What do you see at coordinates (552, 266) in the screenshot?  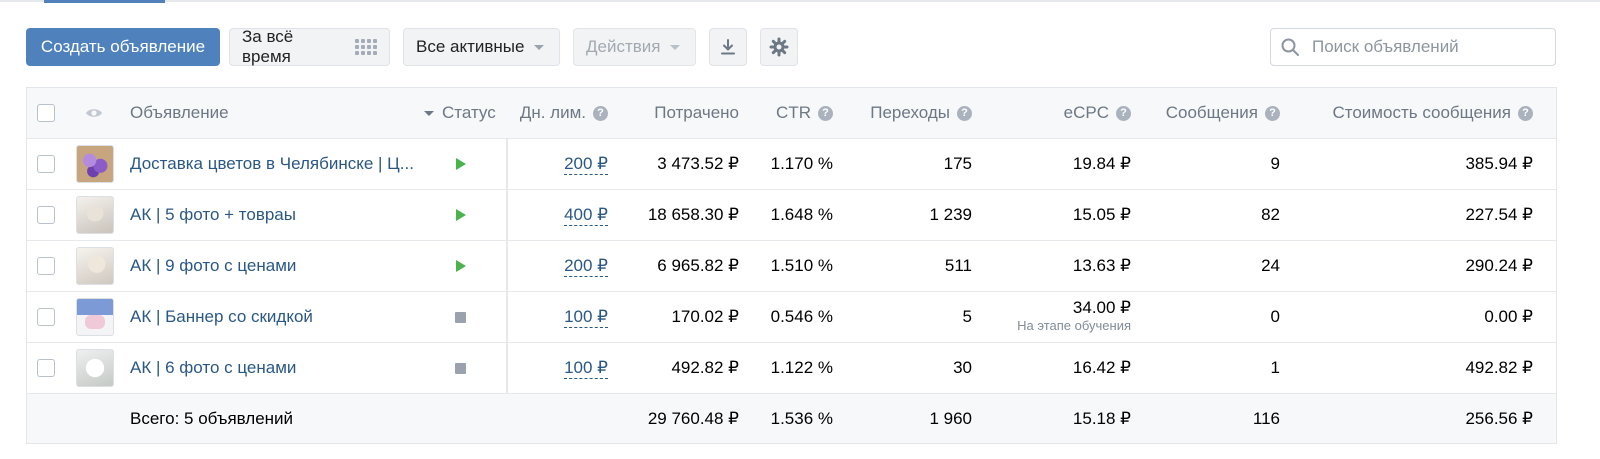 I see `daily-limit-cell: 200 ₽` at bounding box center [552, 266].